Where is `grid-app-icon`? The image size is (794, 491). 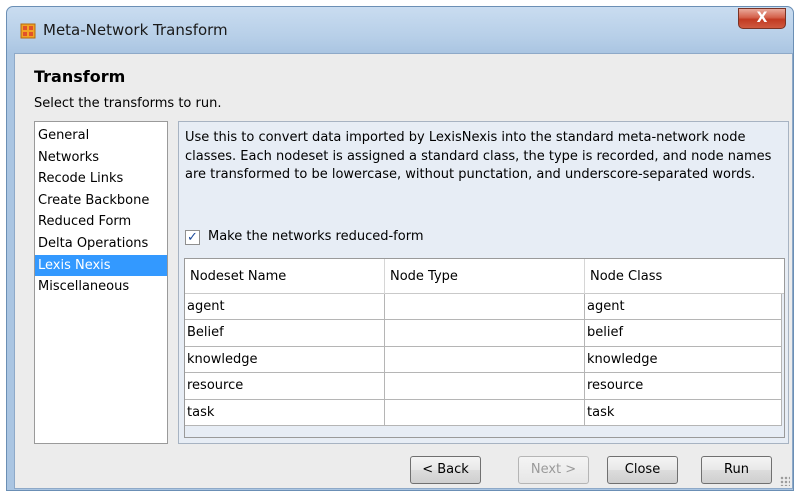 grid-app-icon is located at coordinates (28, 31).